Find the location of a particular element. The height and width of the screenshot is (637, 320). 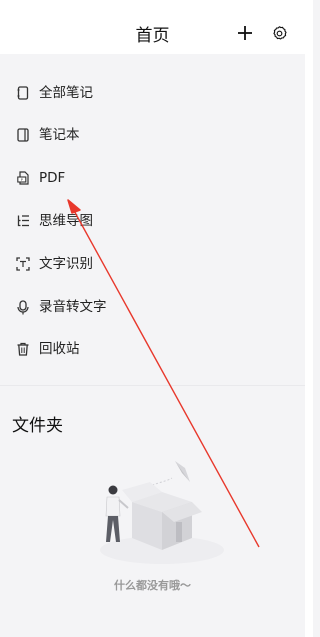

header-bar: 首页 is located at coordinates (152, 27).